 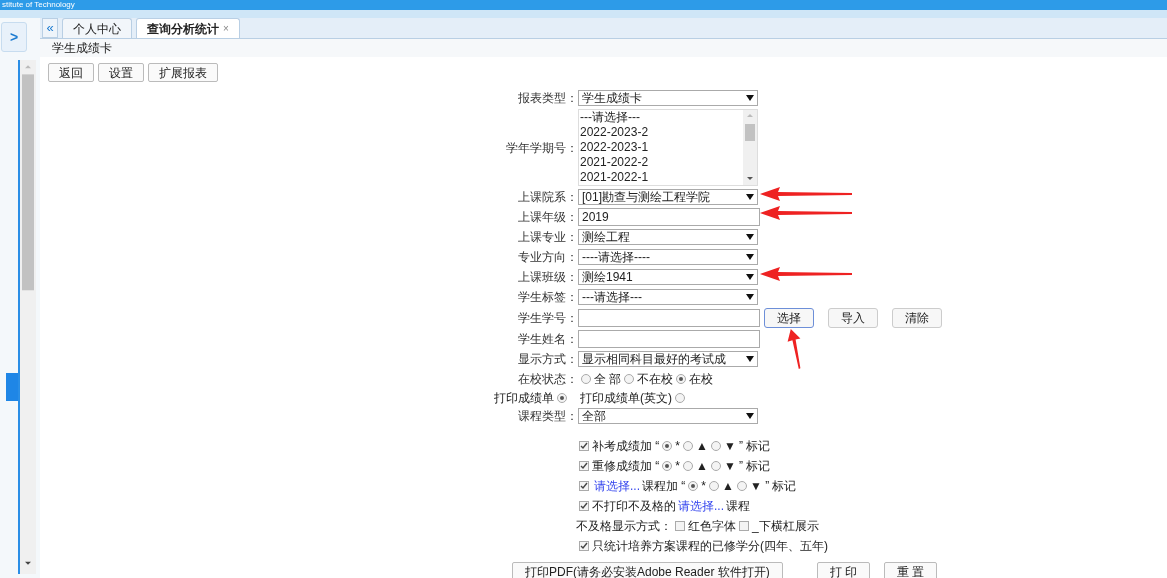 I want to click on option-text: 课程, so click(x=738, y=506).